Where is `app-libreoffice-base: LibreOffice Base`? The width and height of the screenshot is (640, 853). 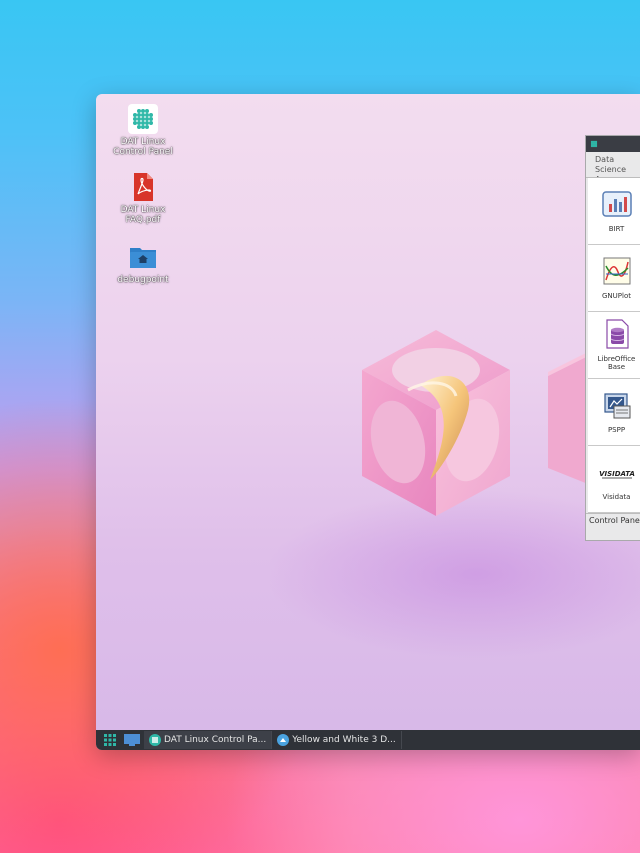
app-libreoffice-base: LibreOffice Base is located at coordinates (614, 345).